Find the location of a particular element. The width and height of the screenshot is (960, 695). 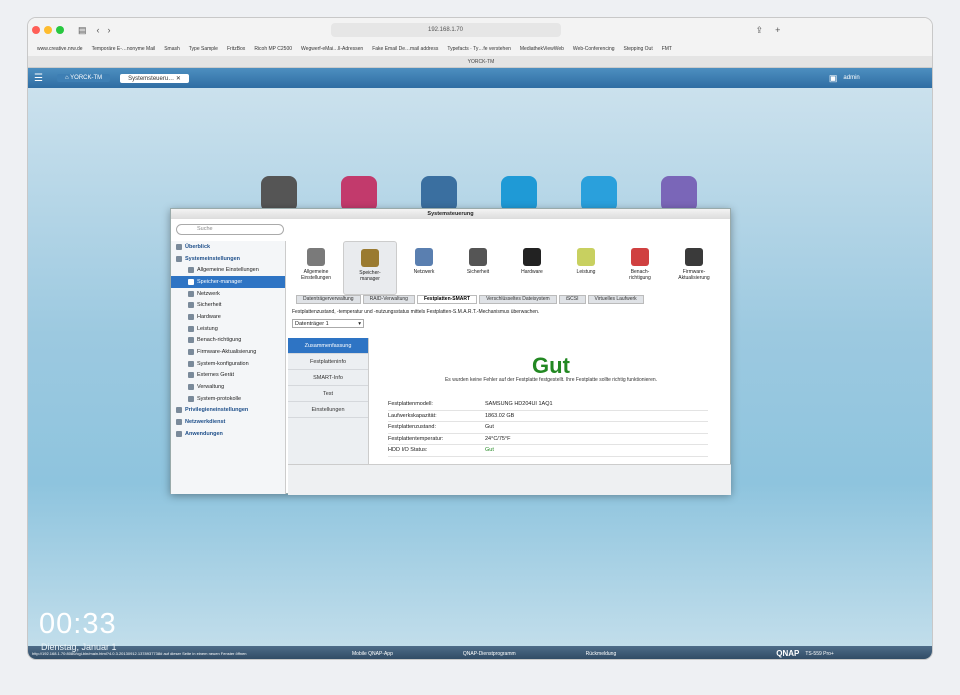

backup-desktop-icon is located at coordinates (439, 194).